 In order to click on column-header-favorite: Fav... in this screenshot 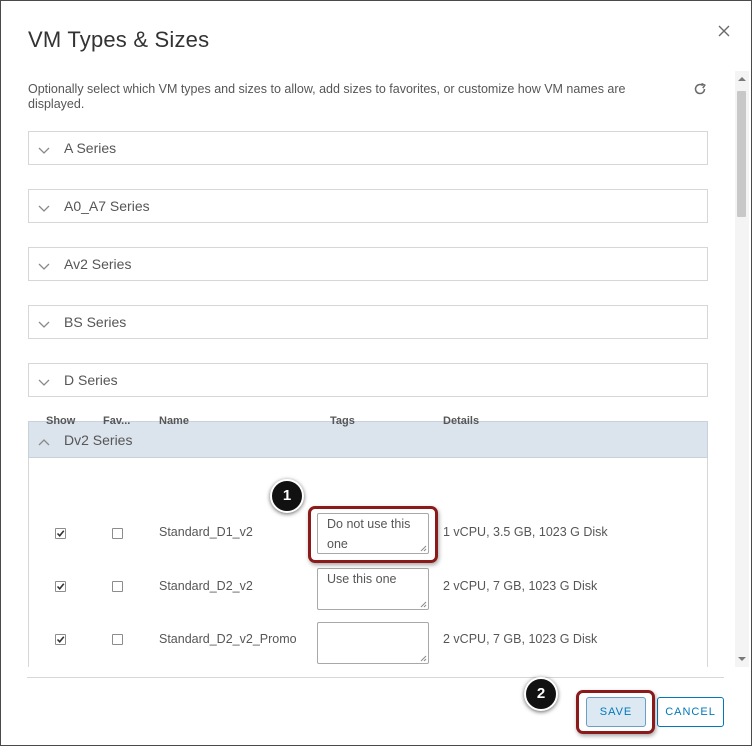, I will do `click(117, 421)`.